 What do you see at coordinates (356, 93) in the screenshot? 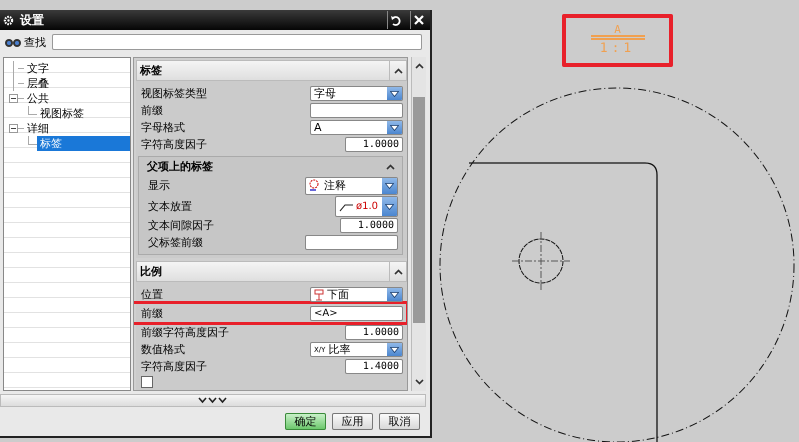
I see `dropdown: 字母` at bounding box center [356, 93].